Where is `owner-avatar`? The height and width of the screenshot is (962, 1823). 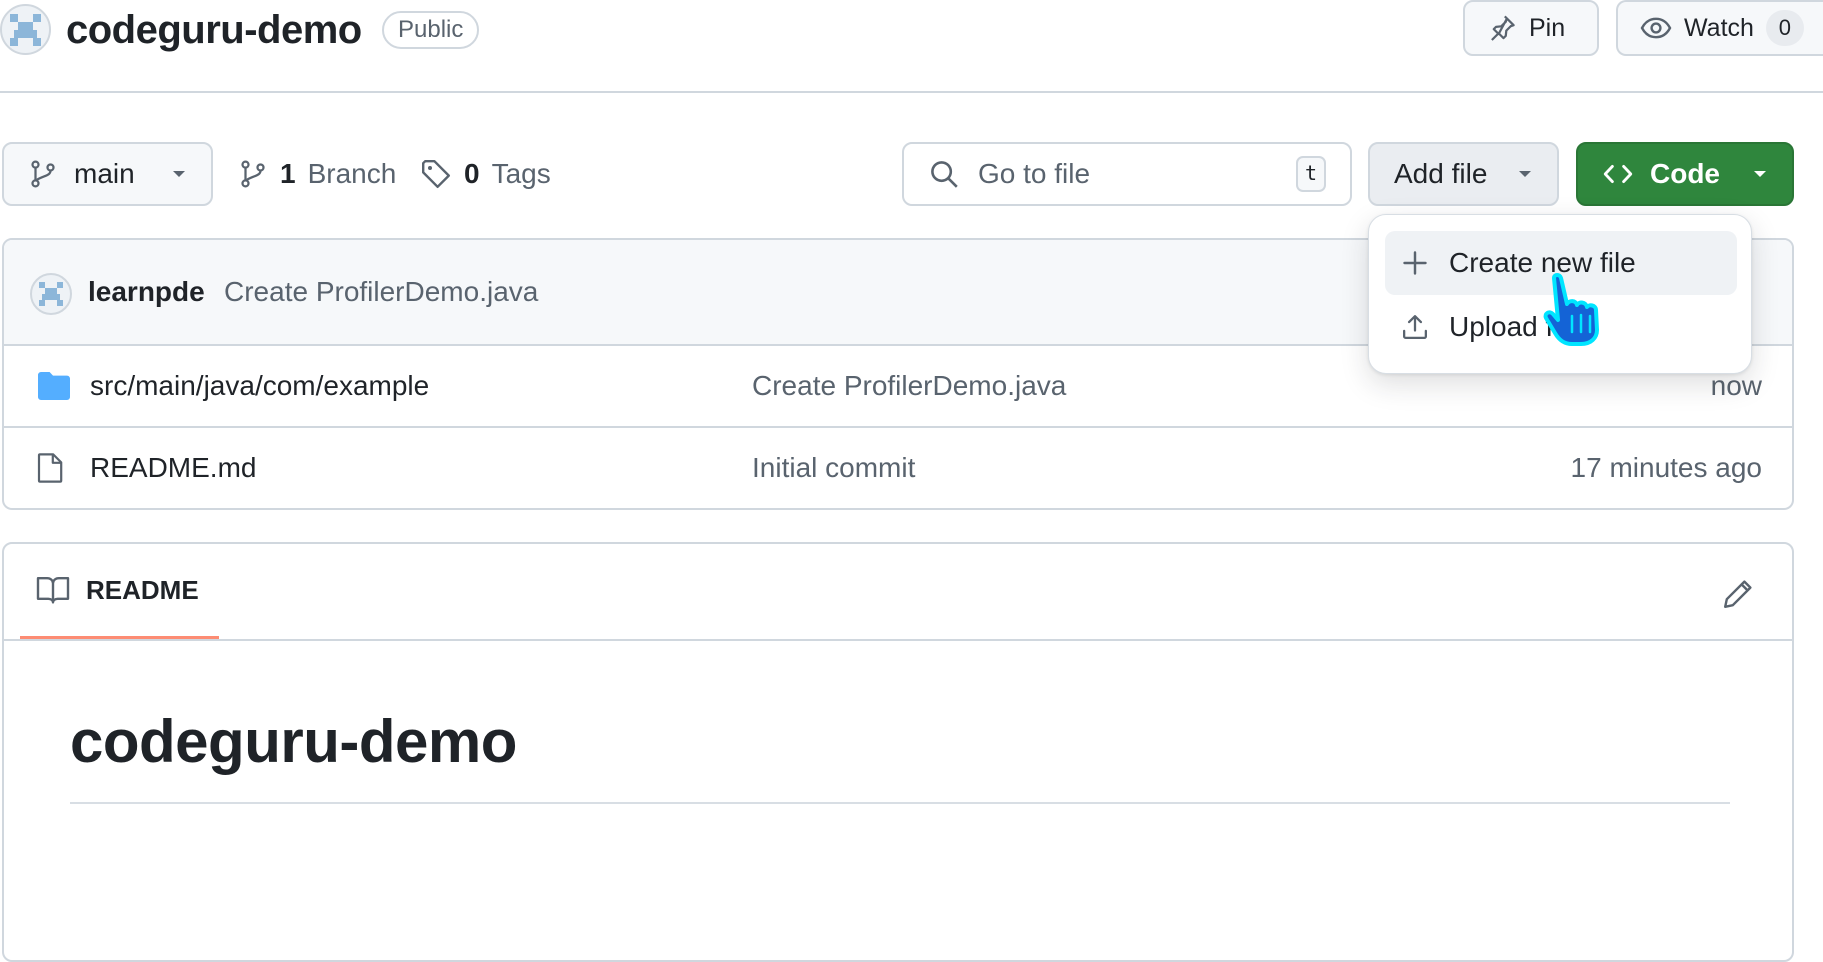 owner-avatar is located at coordinates (25, 29).